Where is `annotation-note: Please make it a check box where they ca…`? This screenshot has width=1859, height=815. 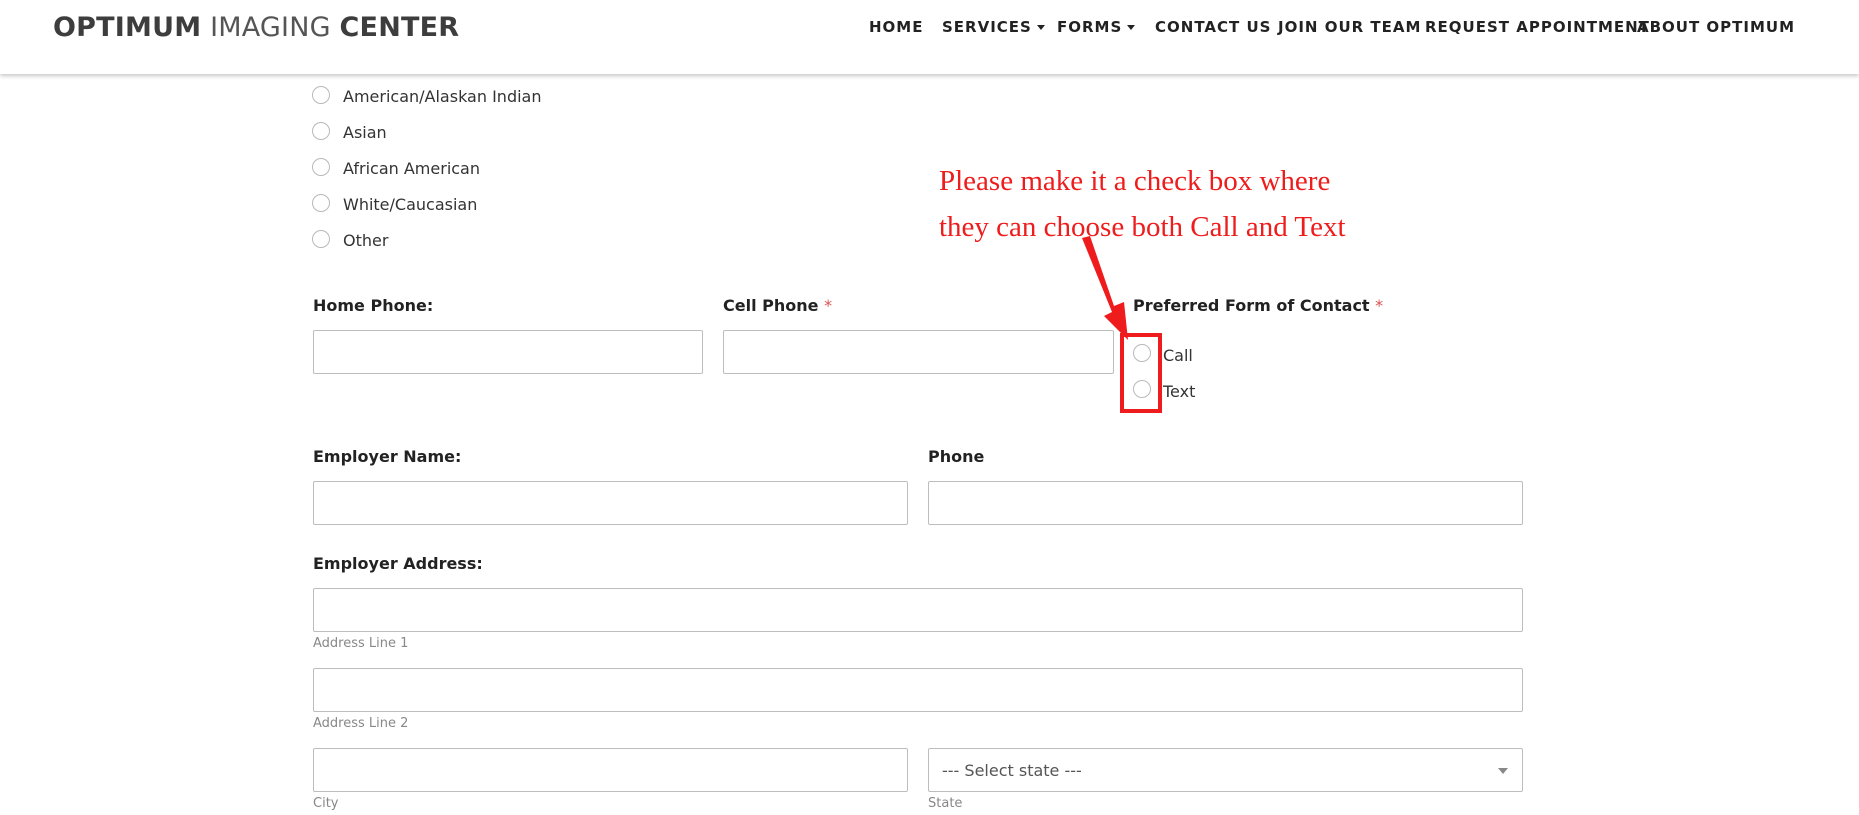
annotation-note: Please make it a check box where they ca… is located at coordinates (1199, 204).